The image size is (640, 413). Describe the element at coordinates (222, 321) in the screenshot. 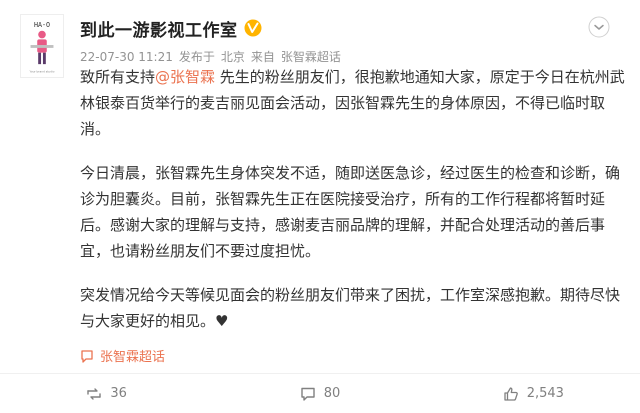

I see `heart-emoji: ♥` at that location.